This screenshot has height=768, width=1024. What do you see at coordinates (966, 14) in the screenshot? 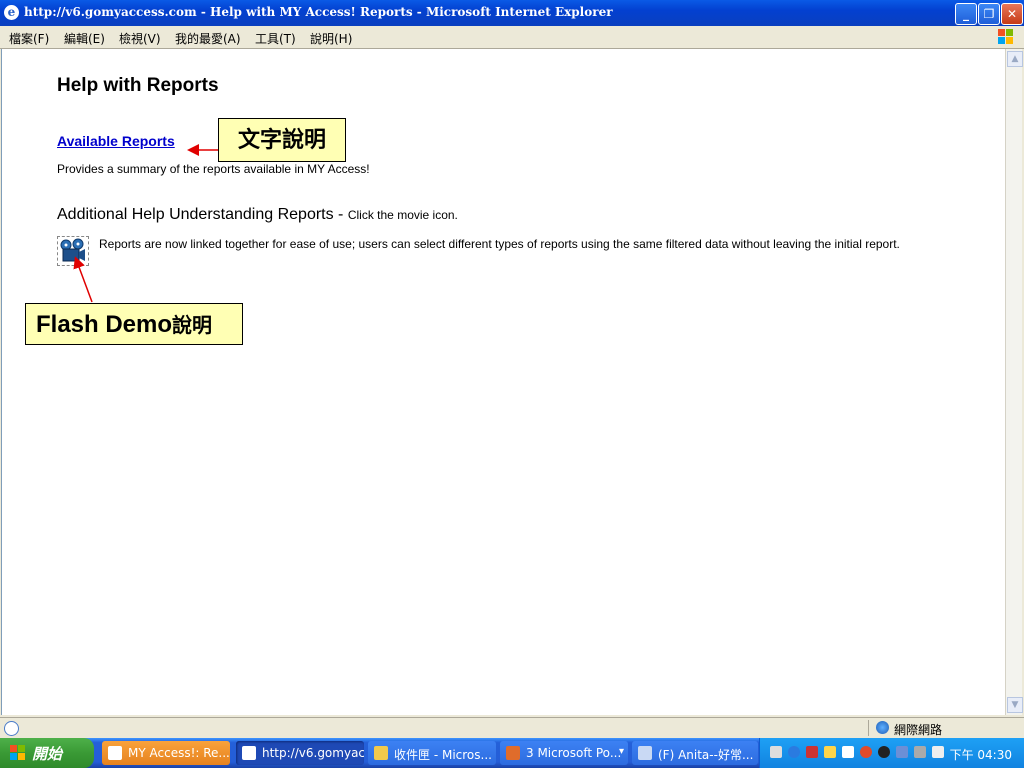
I see `minimize-button: _` at bounding box center [966, 14].